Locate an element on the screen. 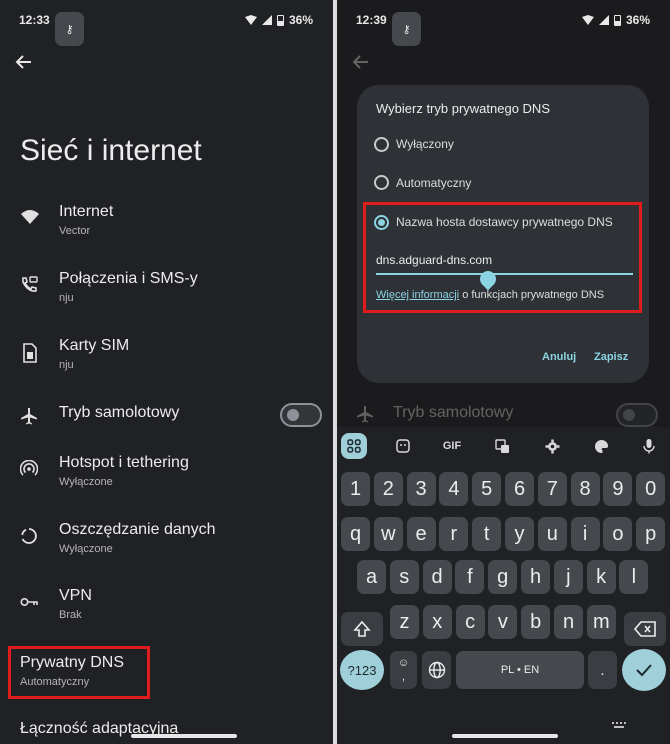  key-a: a is located at coordinates (371, 577).